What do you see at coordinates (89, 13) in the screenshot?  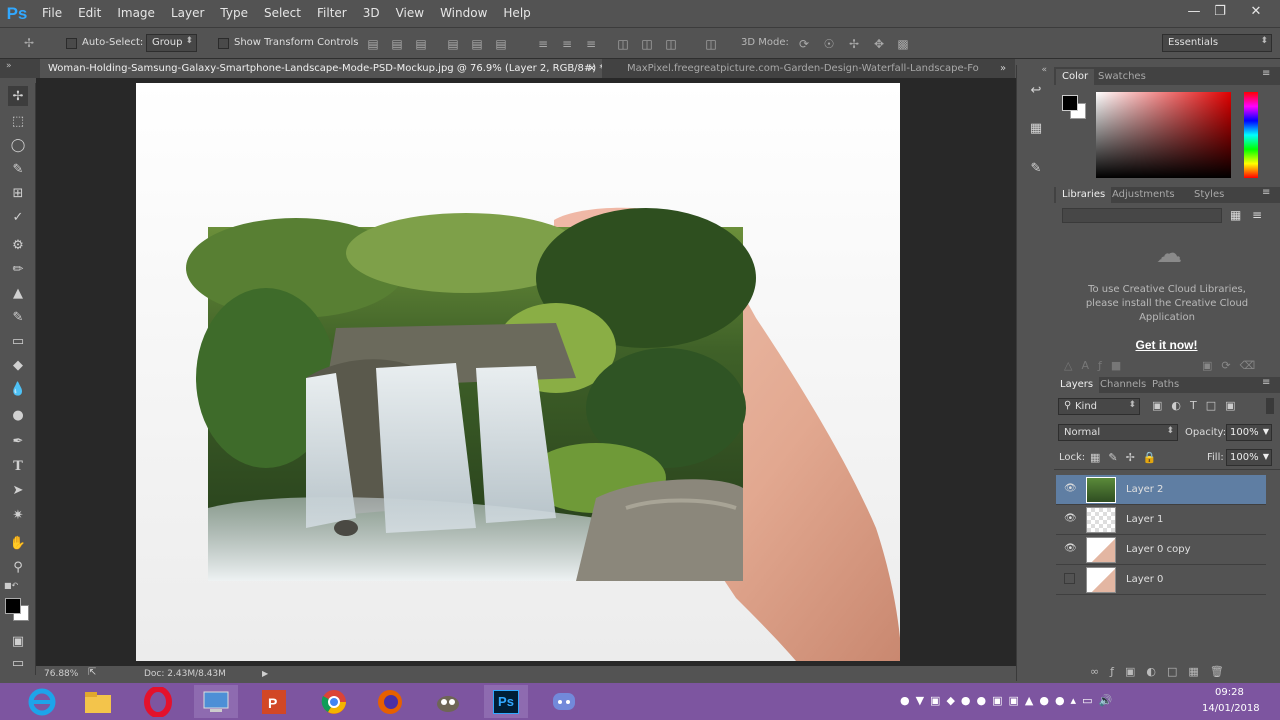 I see `menu-edit: Edit` at bounding box center [89, 13].